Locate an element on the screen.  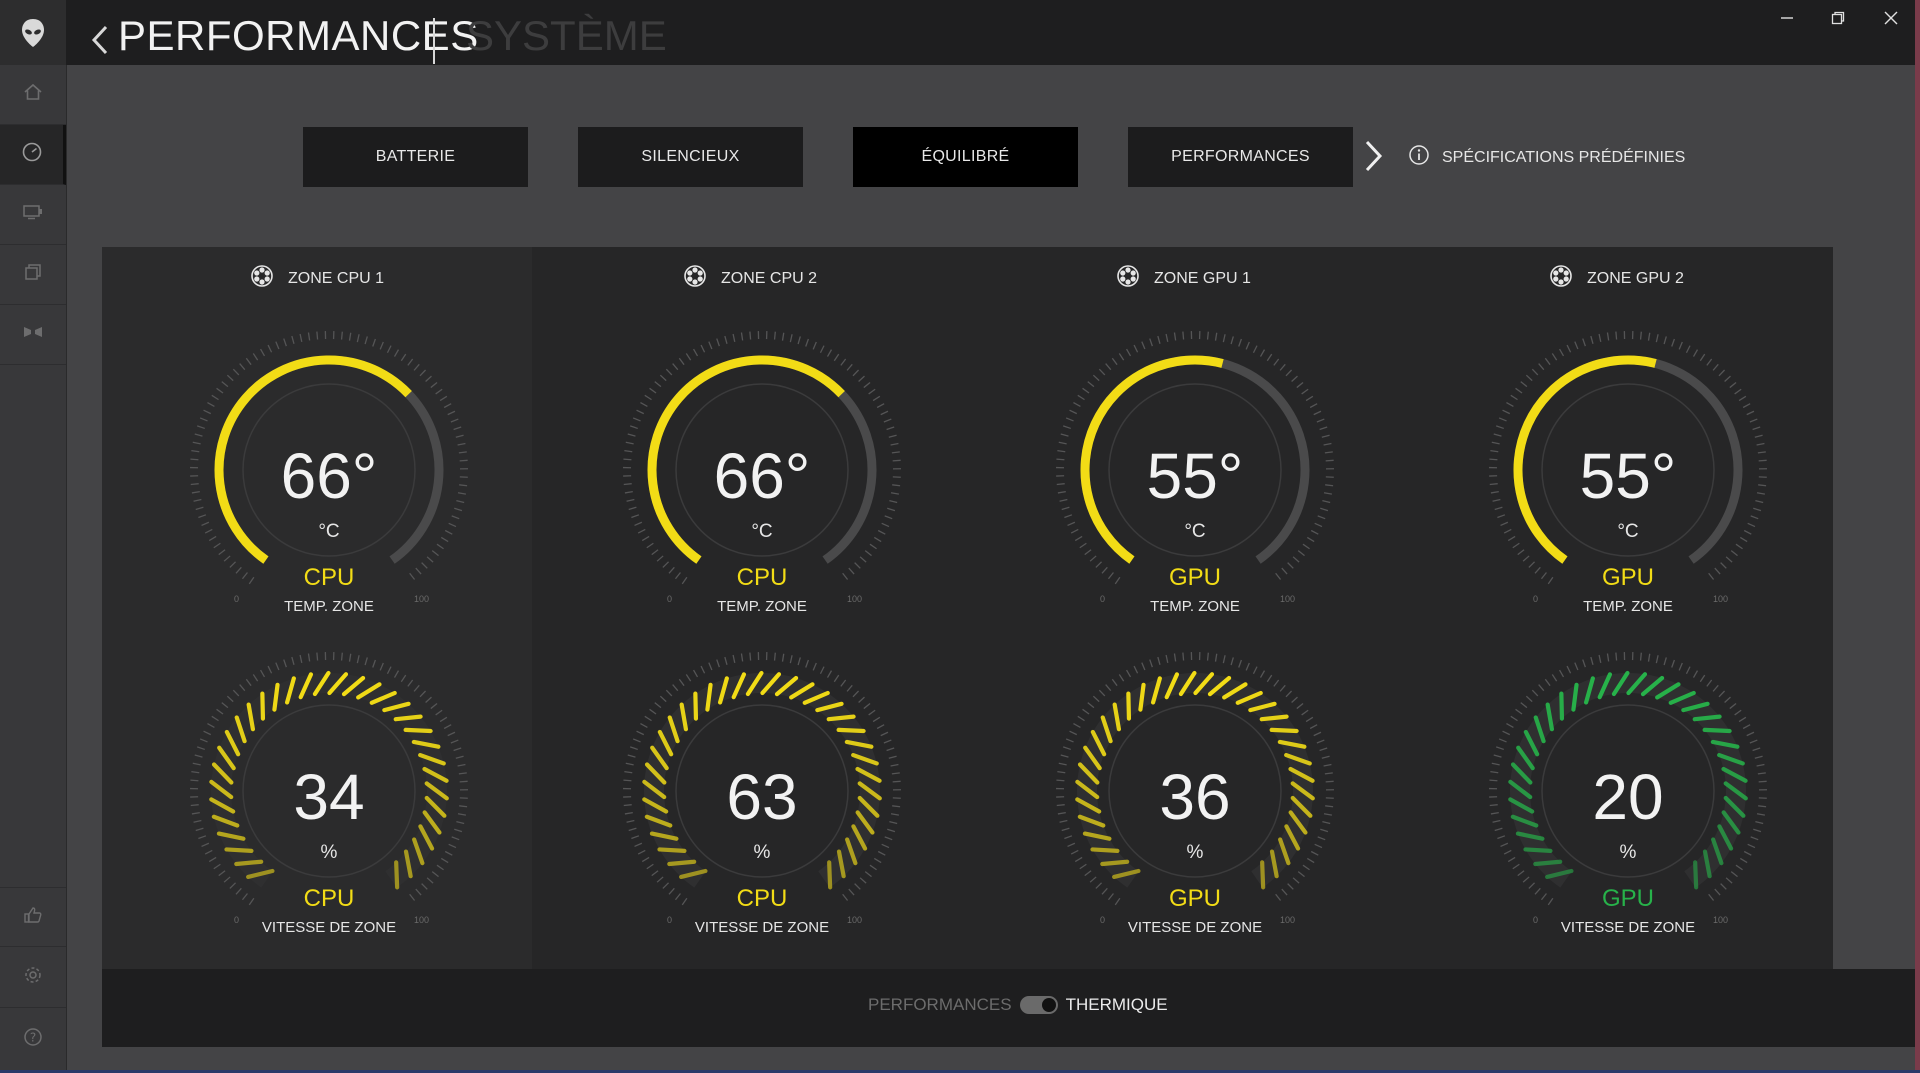
view-mode-toggle: PERFORMANCES THERMIQUE is located at coordinates (1018, 1005).